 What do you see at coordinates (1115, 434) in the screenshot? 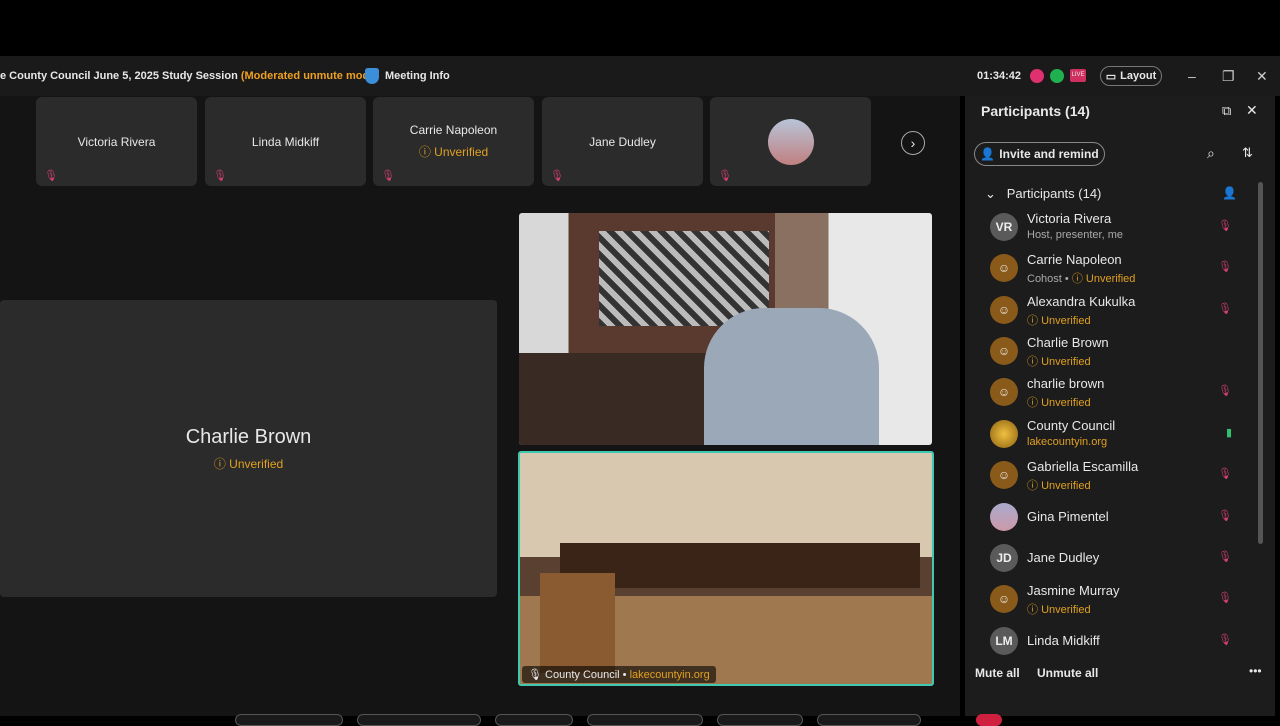
I see `participant-row: County Council lakecountyin.org ▮` at bounding box center [1115, 434].